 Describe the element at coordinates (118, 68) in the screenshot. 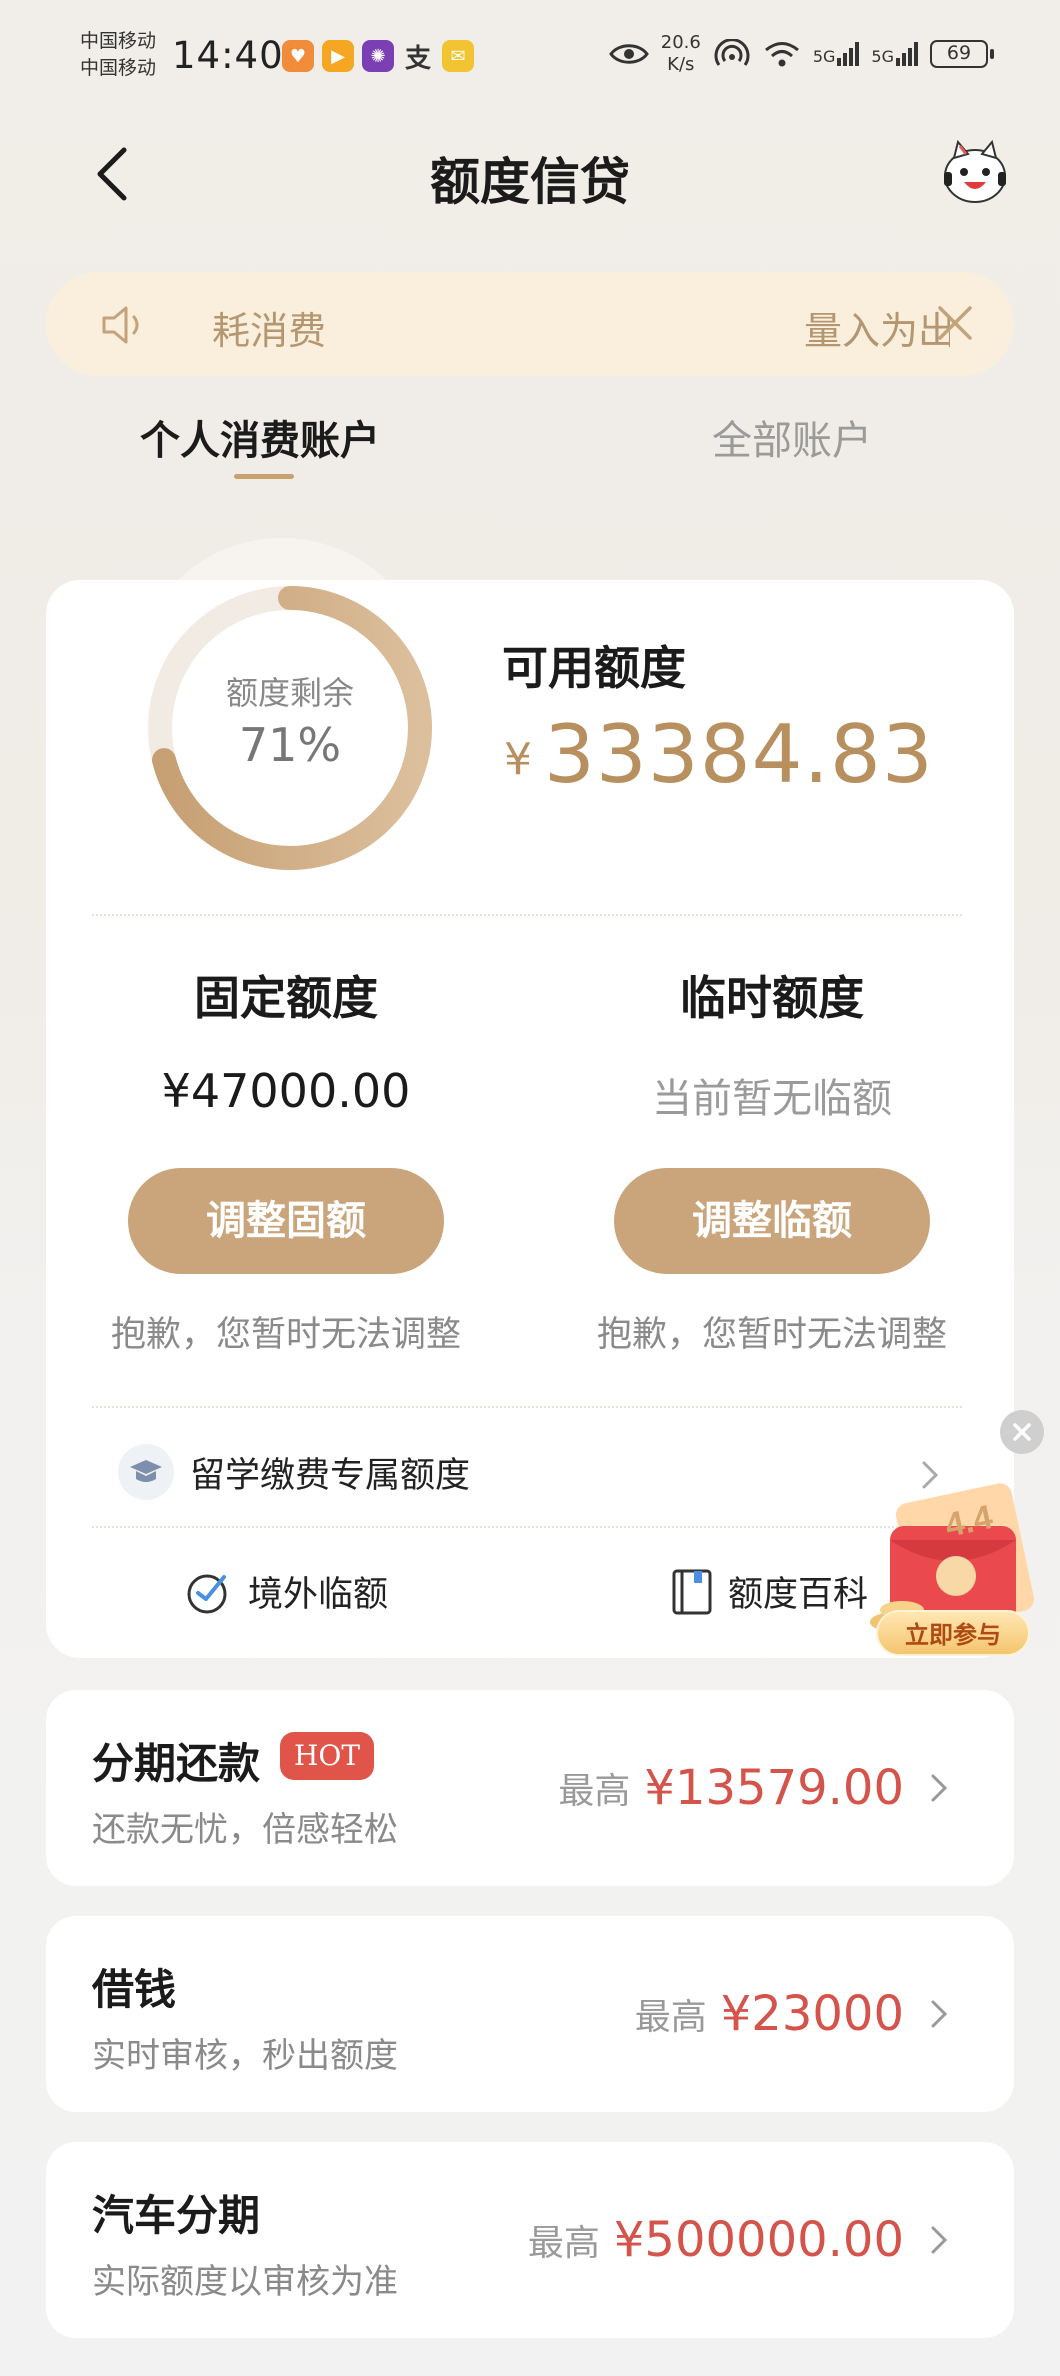

I see `carrier-2: 中国移动` at that location.